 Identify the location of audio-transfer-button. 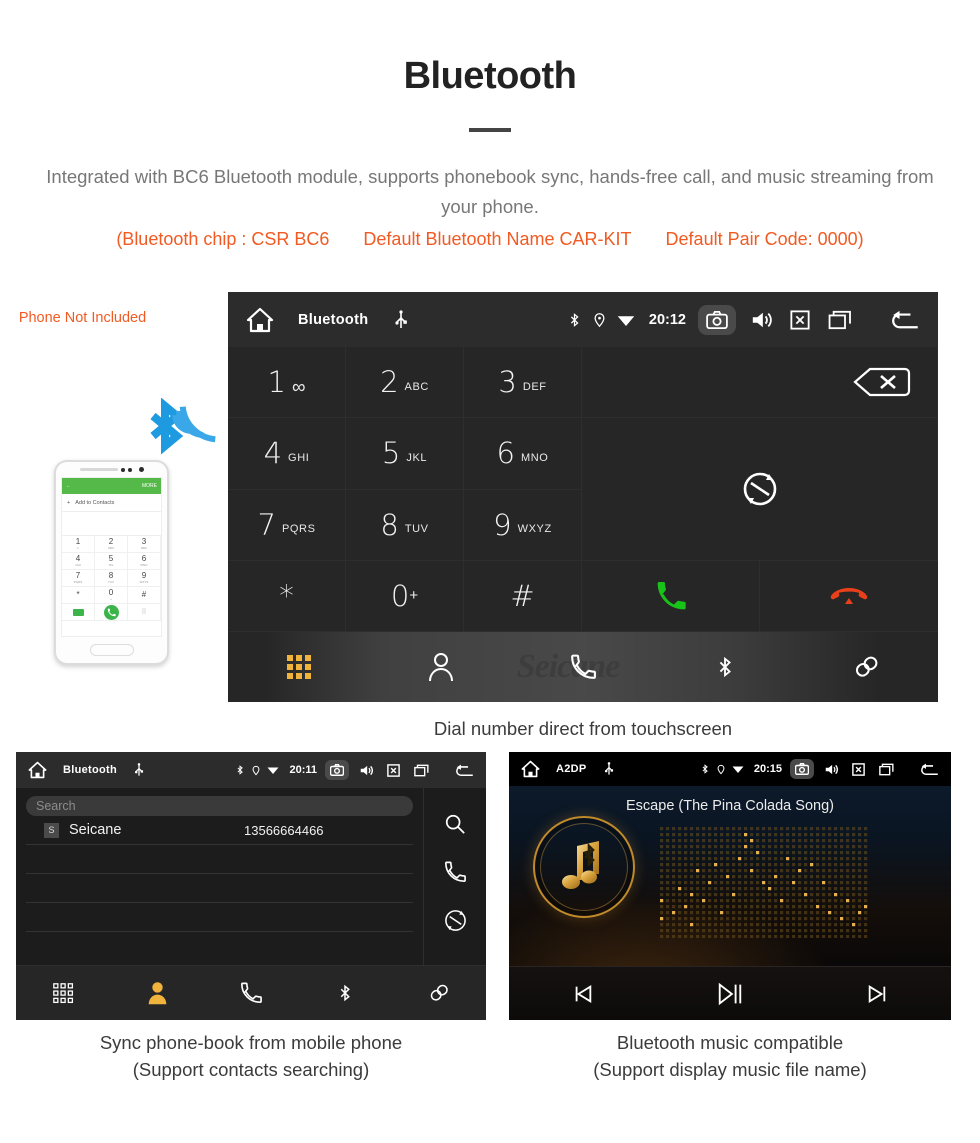
(760, 489).